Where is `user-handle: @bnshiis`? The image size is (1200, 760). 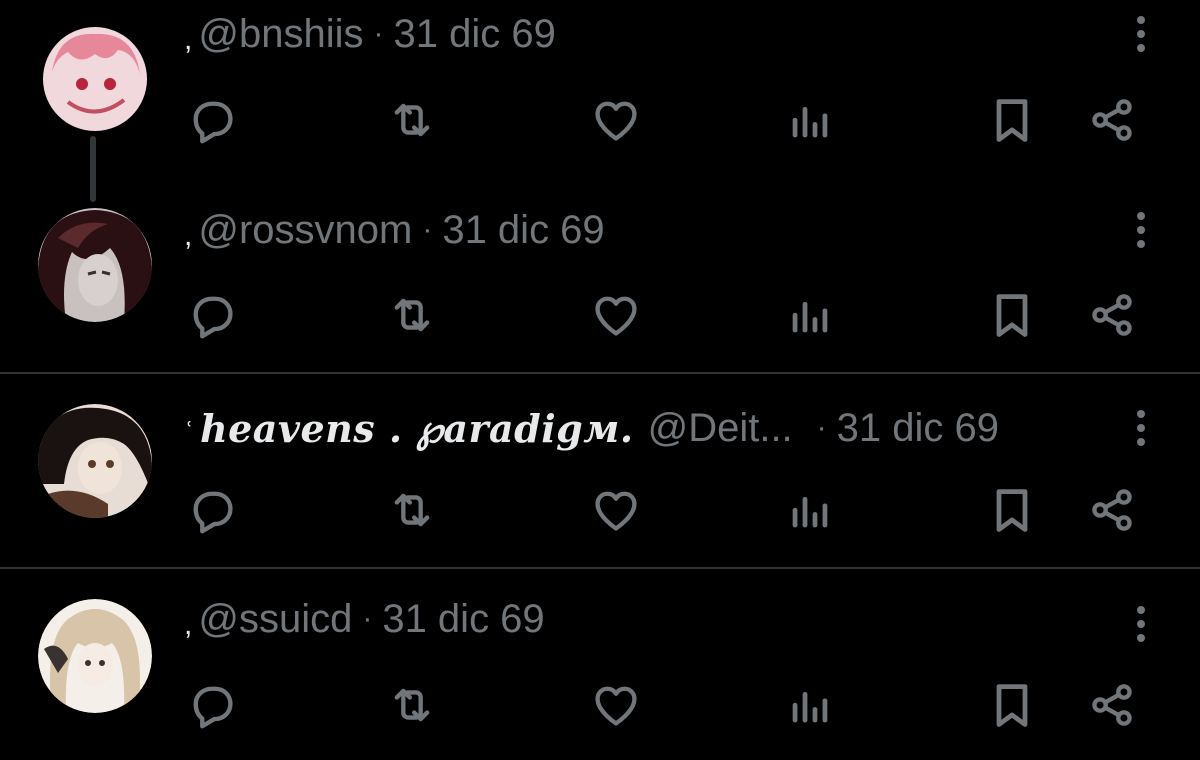 user-handle: @bnshiis is located at coordinates (280, 34).